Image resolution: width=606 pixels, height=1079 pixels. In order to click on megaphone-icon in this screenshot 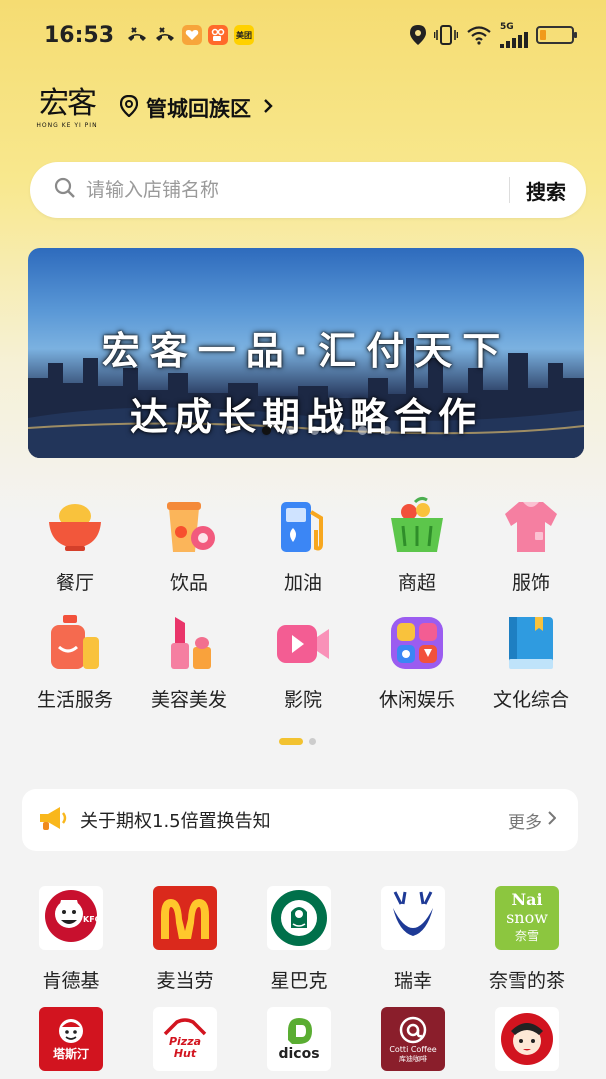, I will do `click(53, 820)`.